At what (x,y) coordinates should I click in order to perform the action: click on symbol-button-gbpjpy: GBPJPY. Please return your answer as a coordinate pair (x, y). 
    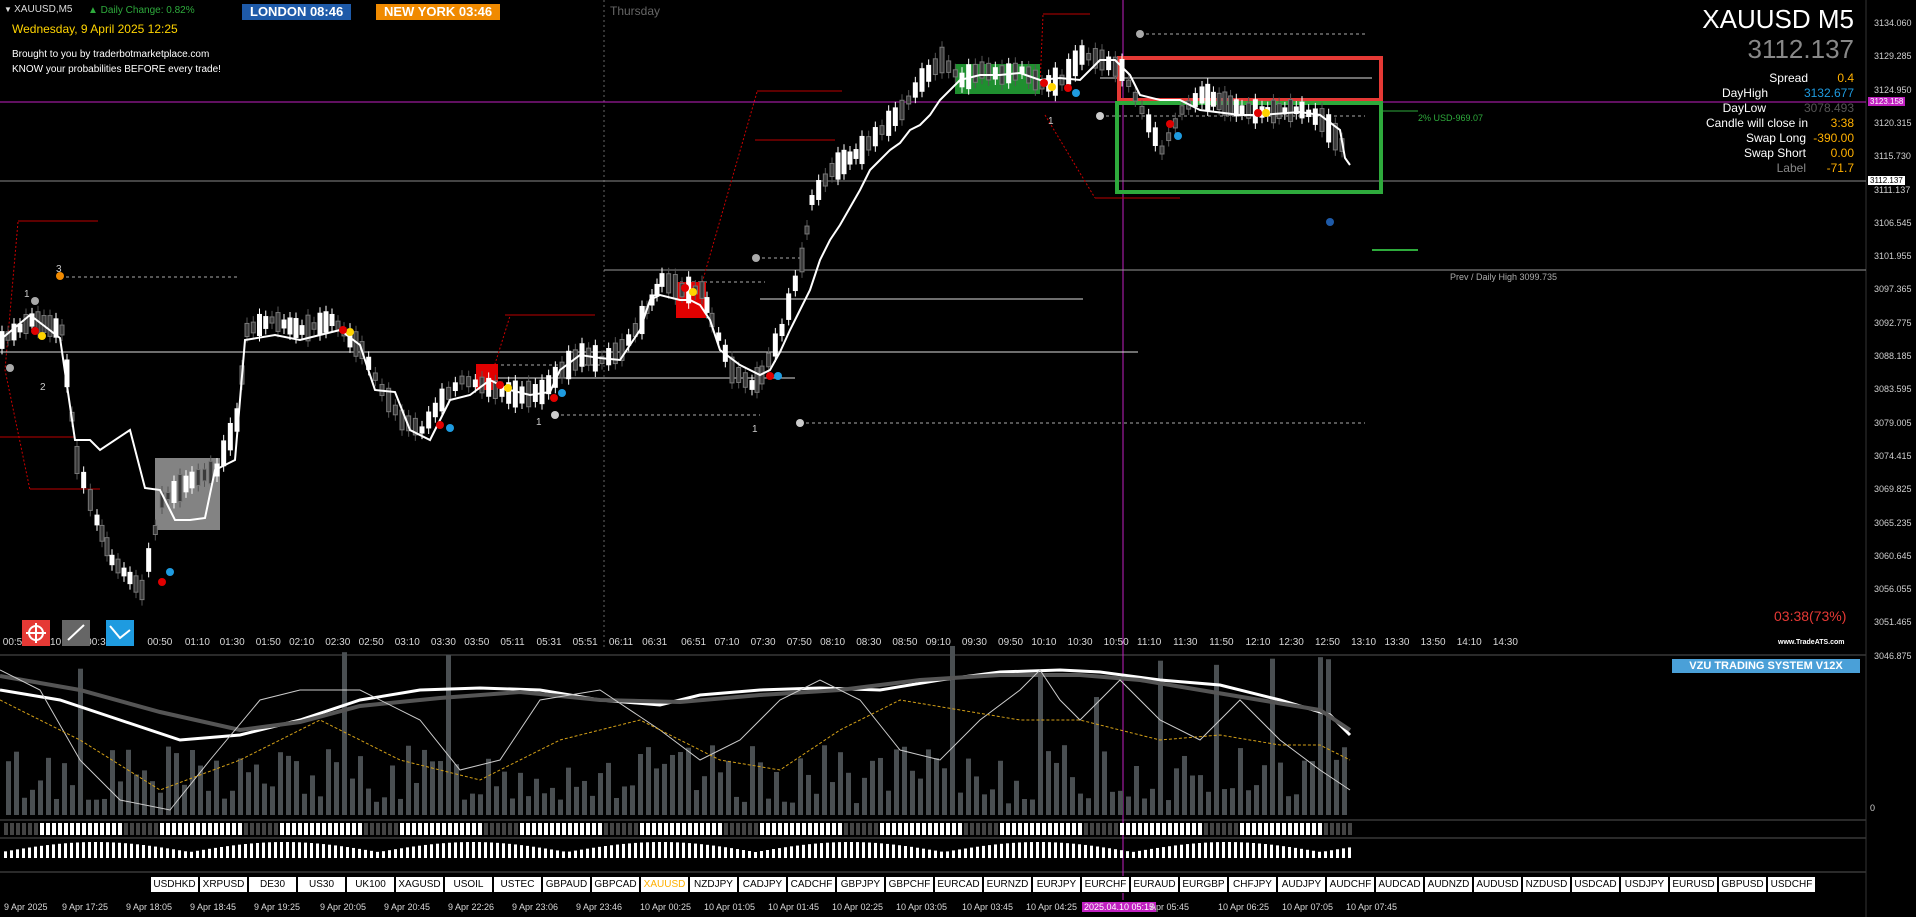
    Looking at the image, I should click on (860, 884).